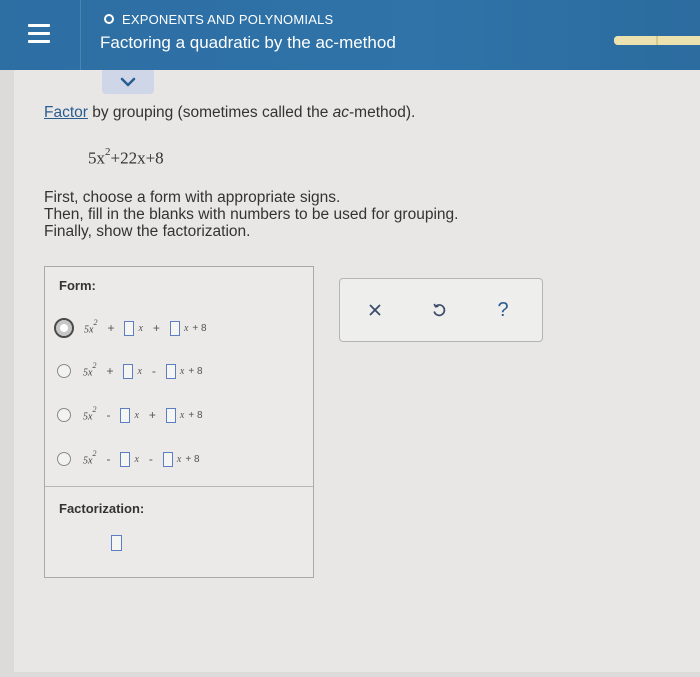  I want to click on option-1-op1: +, so click(111, 328).